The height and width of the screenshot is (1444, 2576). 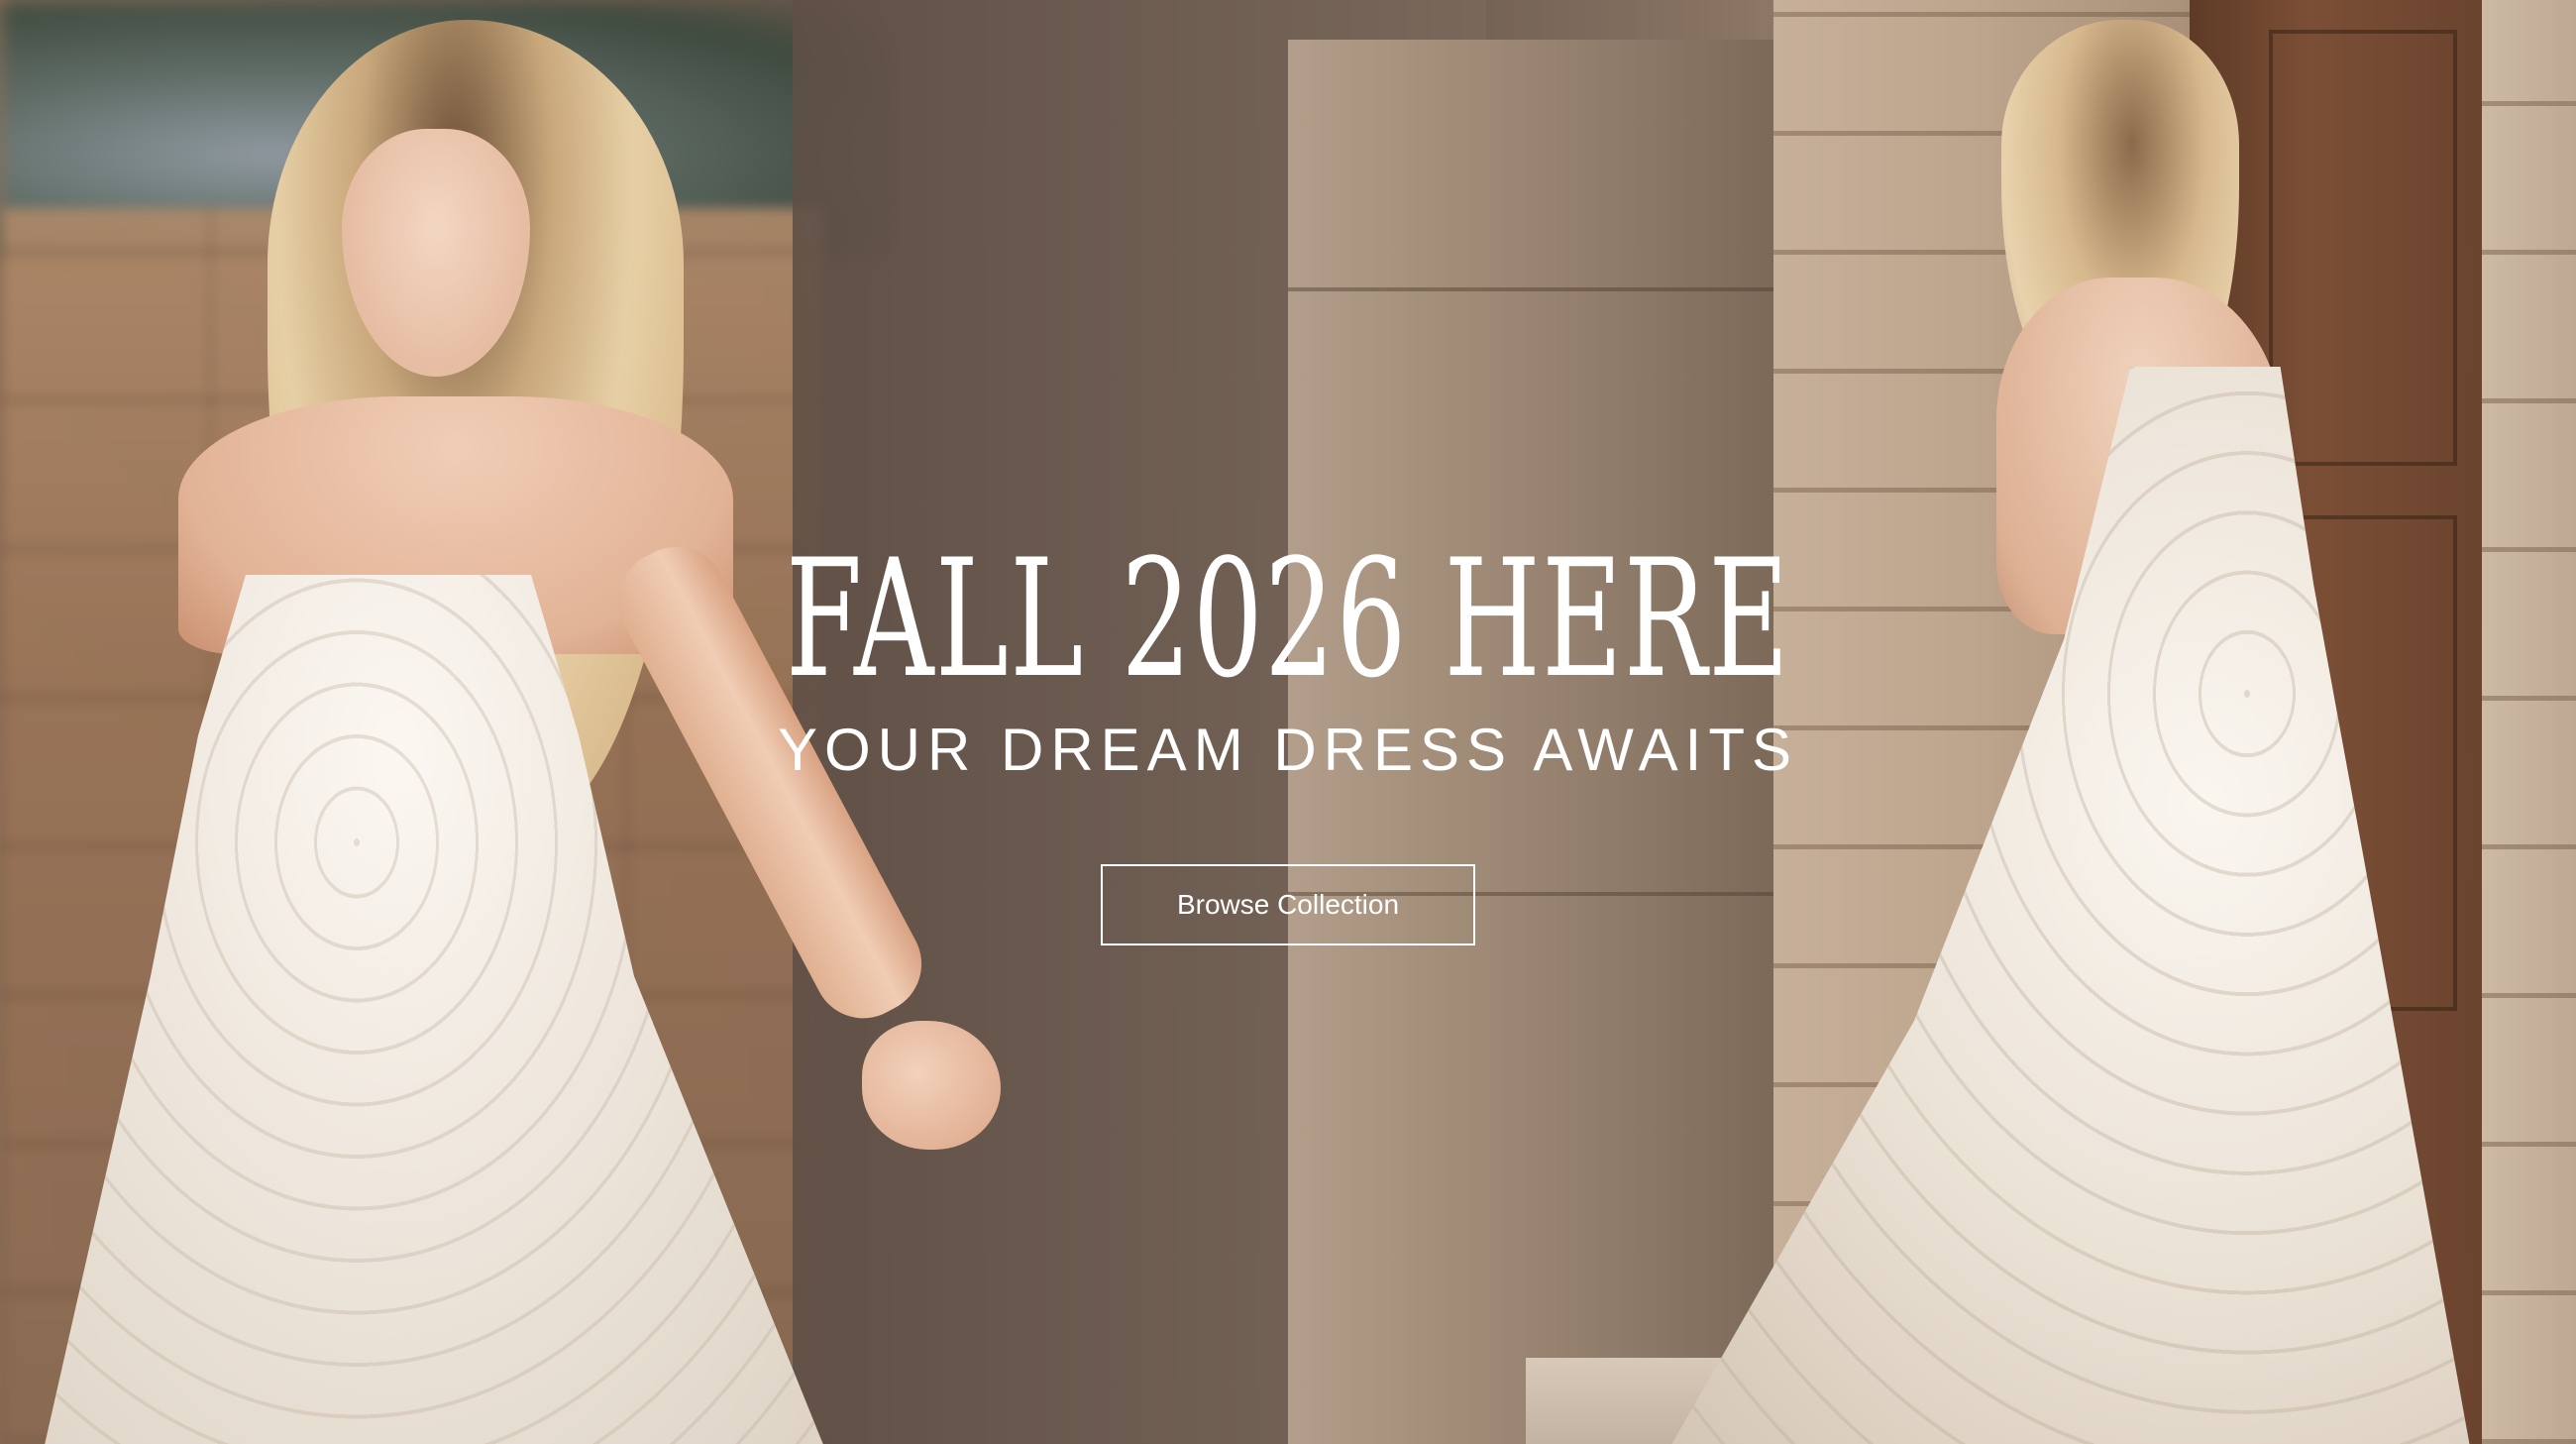 I want to click on pillar-joint, so click(x=1530, y=289).